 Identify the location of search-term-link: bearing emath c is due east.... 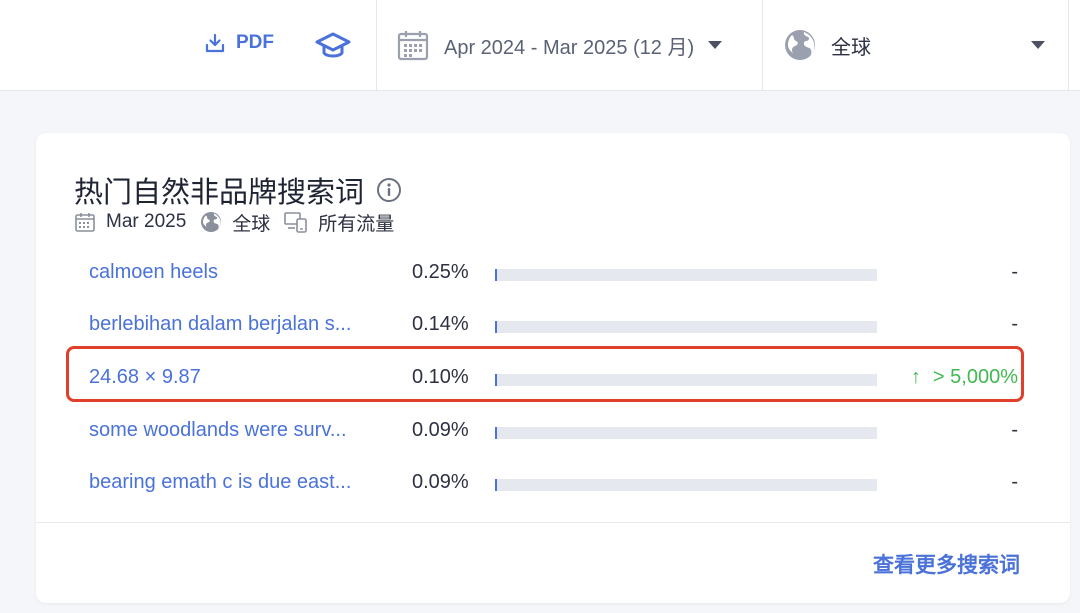
(231, 482).